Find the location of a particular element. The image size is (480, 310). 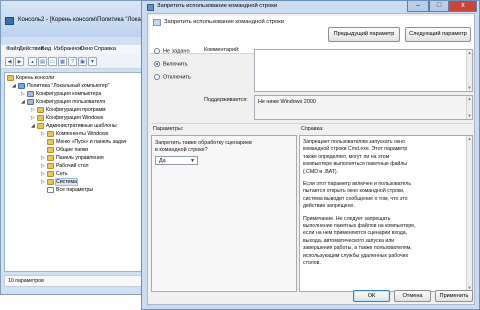

close-button: x is located at coordinates (463, 6).